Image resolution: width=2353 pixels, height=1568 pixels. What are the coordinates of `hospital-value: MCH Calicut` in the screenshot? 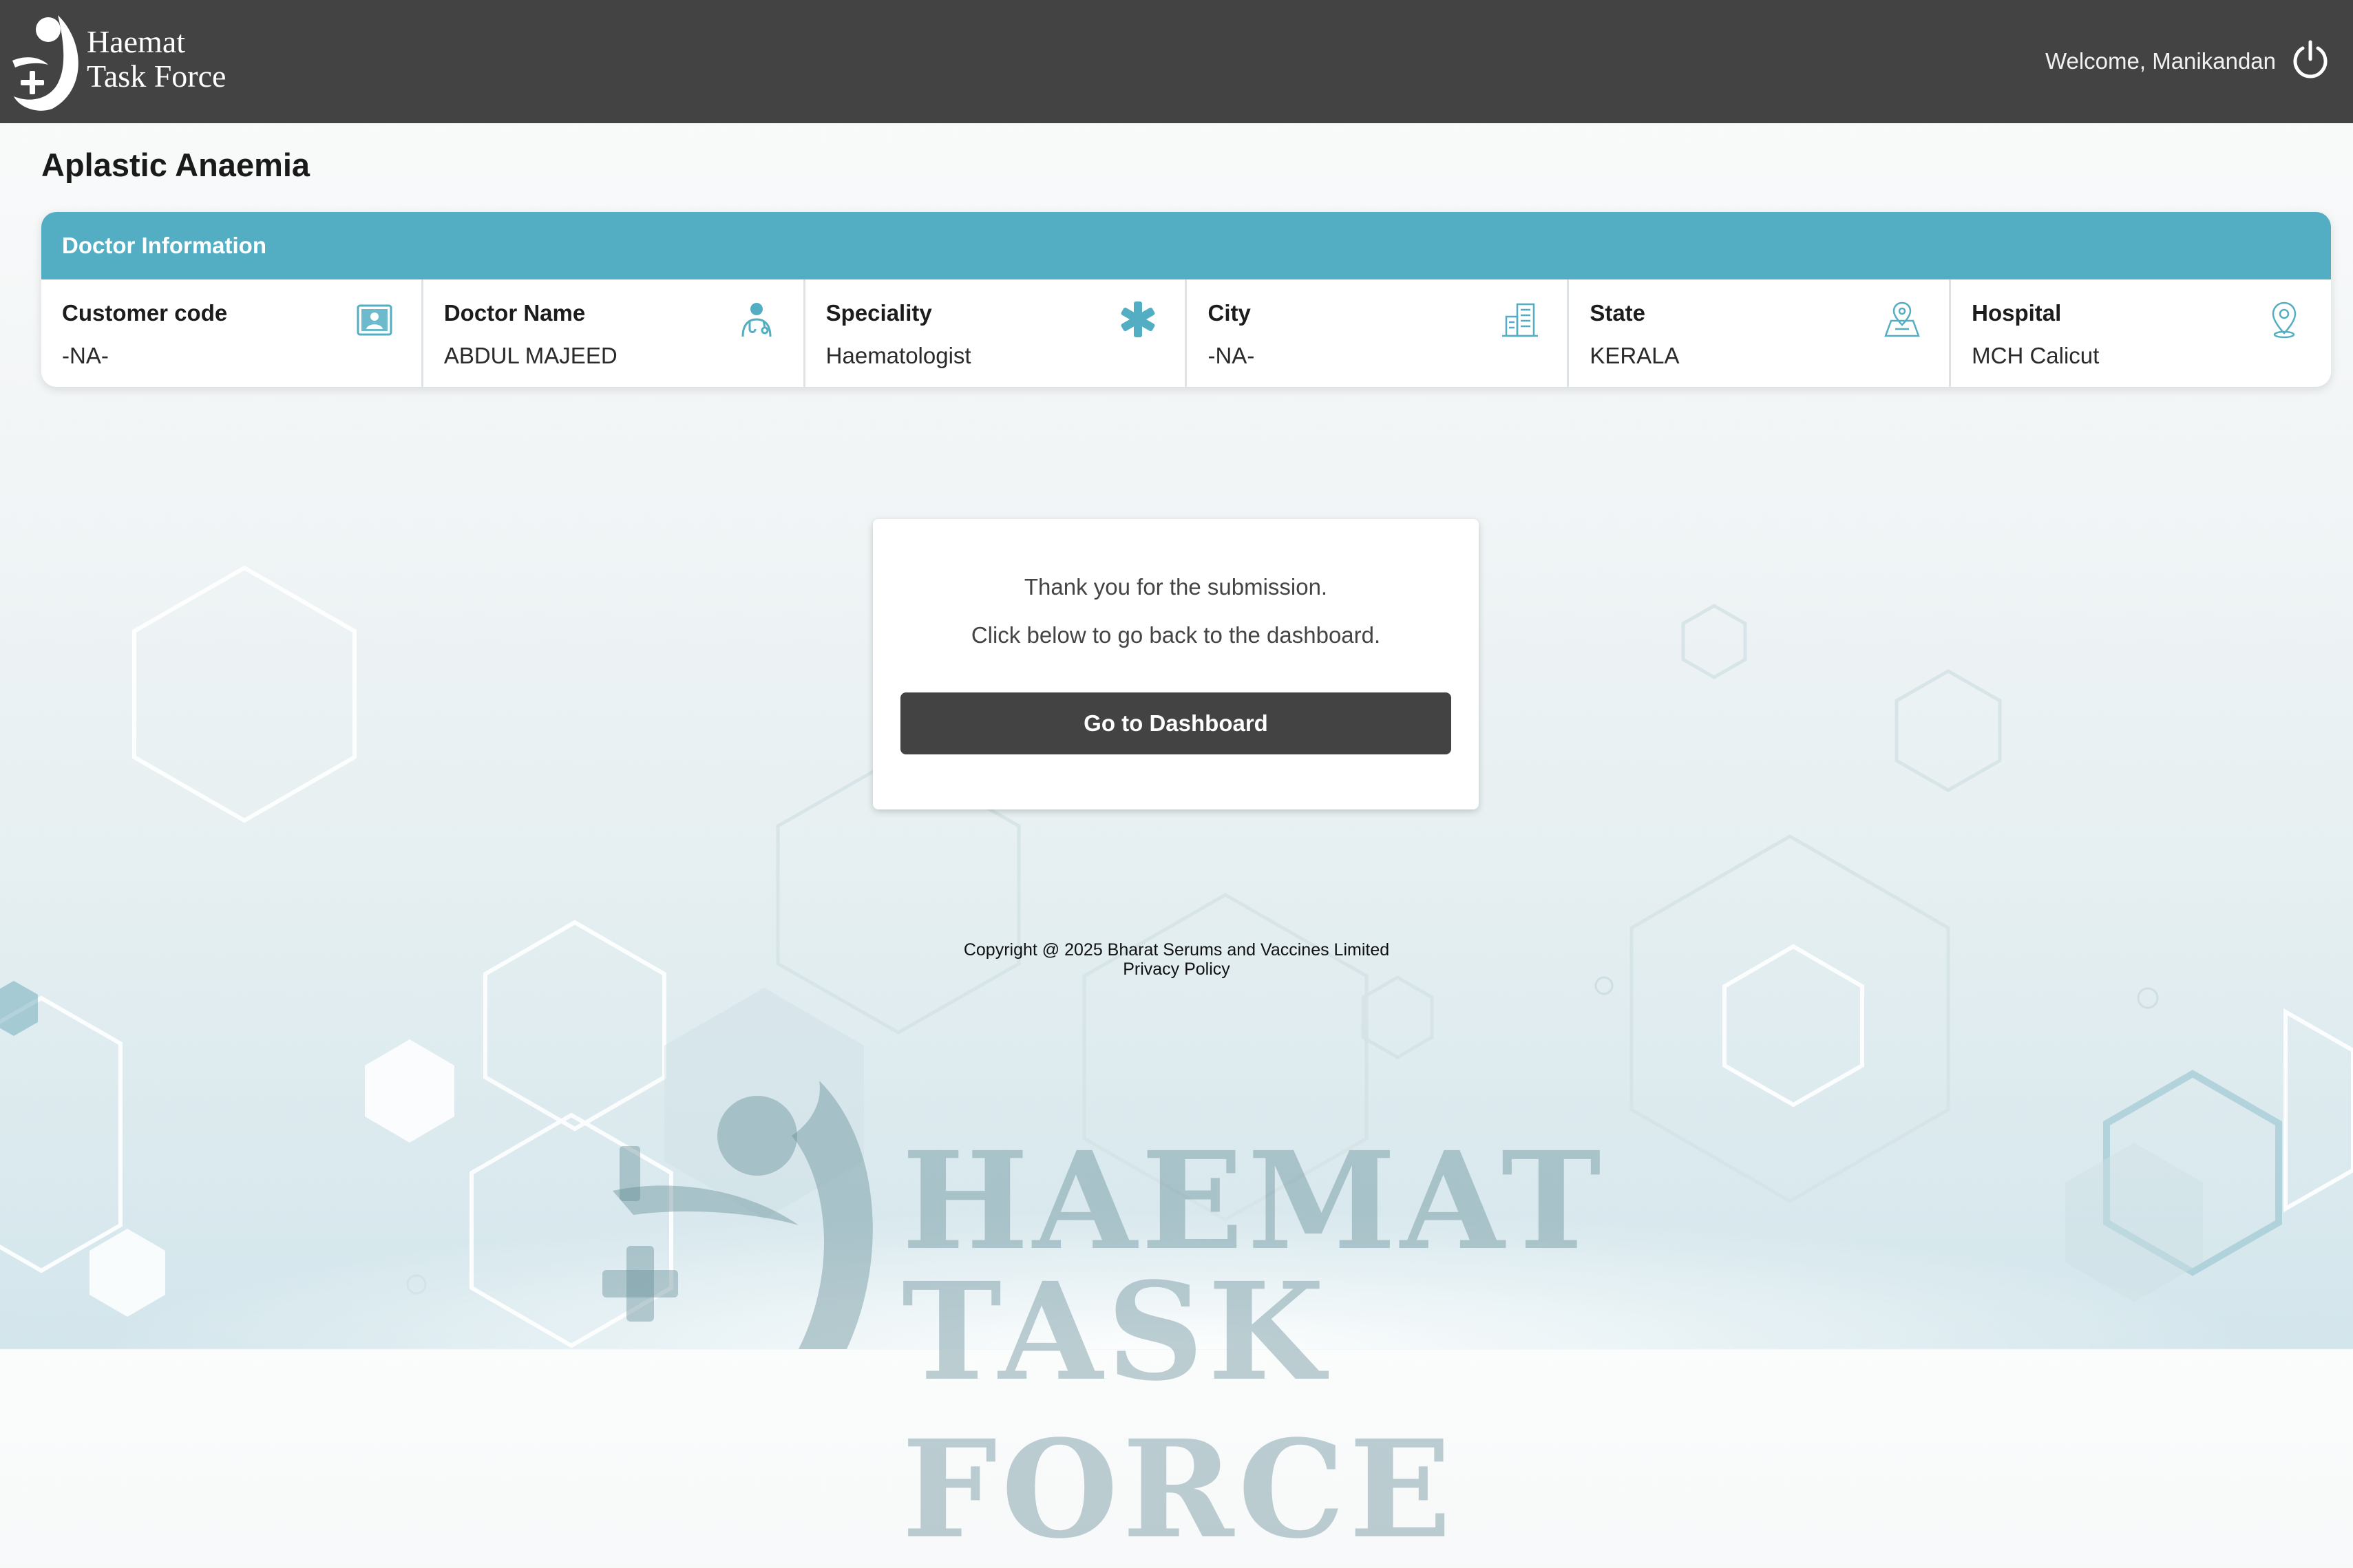 It's located at (2036, 355).